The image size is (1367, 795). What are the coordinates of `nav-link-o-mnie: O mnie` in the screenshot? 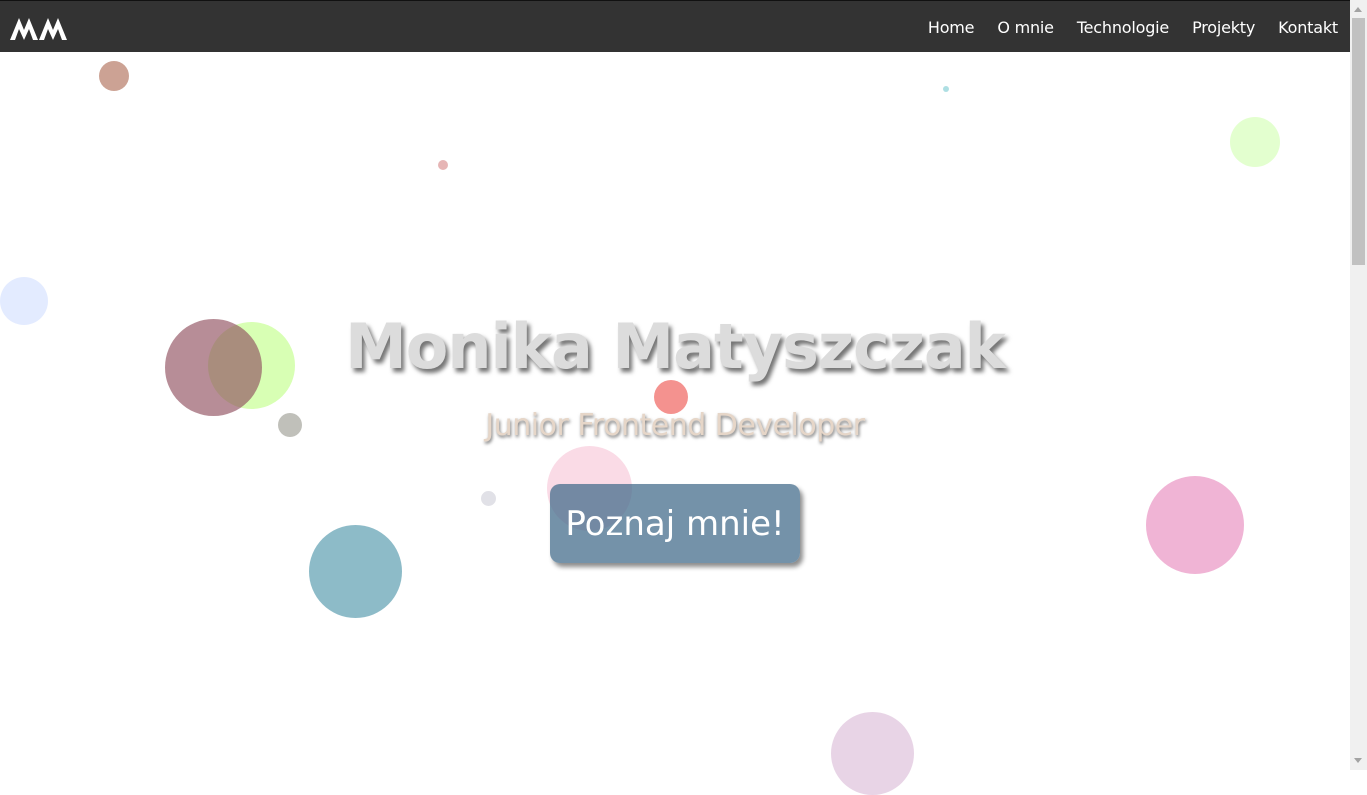 It's located at (1025, 27).